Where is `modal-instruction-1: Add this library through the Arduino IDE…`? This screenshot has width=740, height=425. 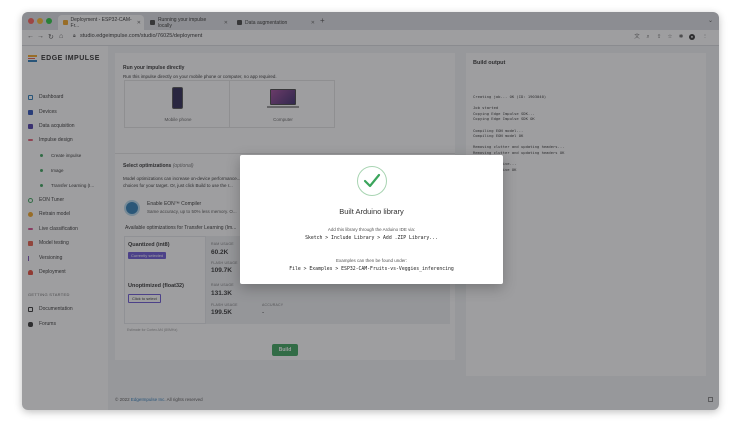 modal-instruction-1: Add this library through the Arduino IDE… is located at coordinates (371, 229).